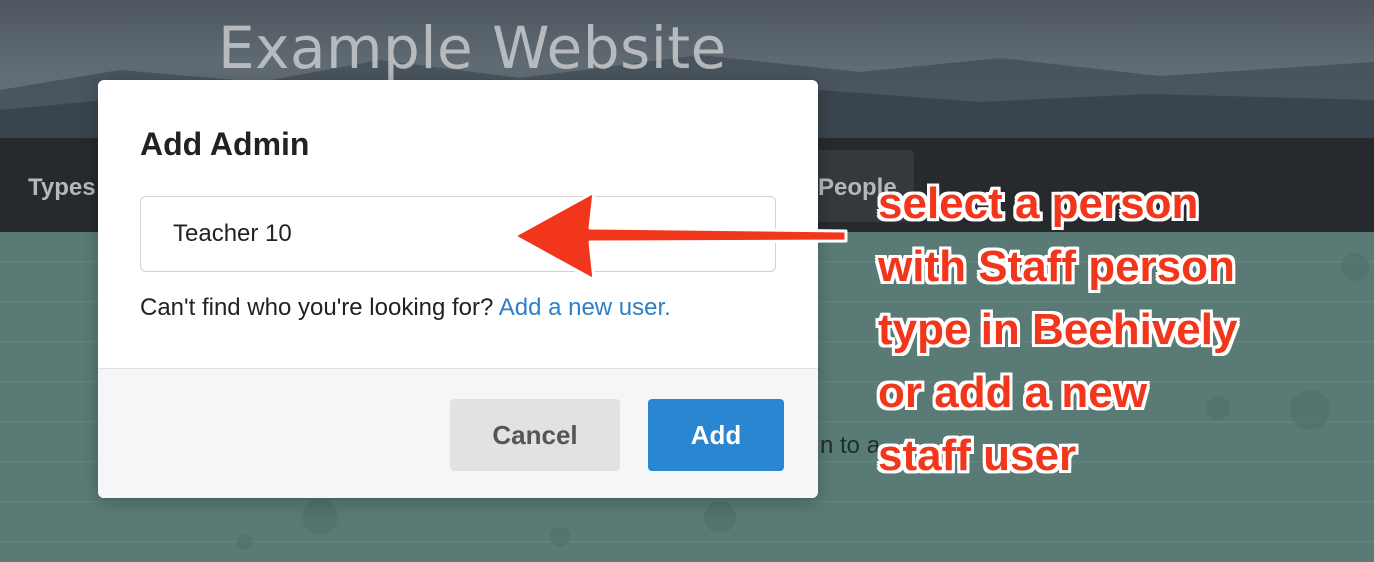  Describe the element at coordinates (1058, 329) in the screenshot. I see `annotation-line: type in Beehively` at that location.